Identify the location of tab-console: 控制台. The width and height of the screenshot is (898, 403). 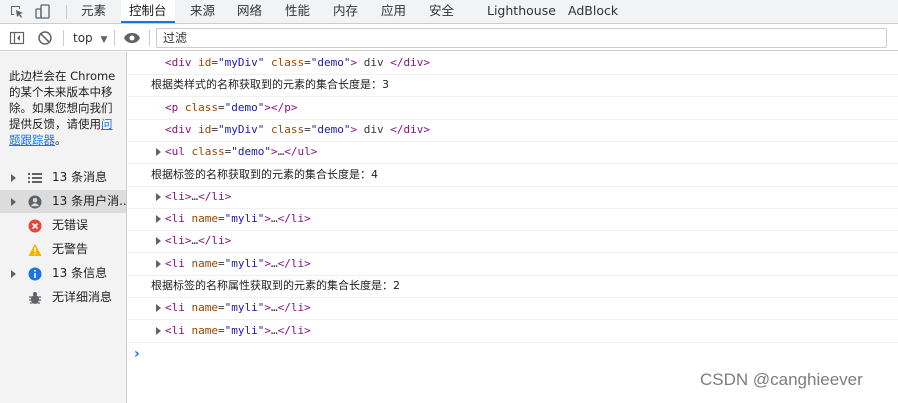
(148, 11).